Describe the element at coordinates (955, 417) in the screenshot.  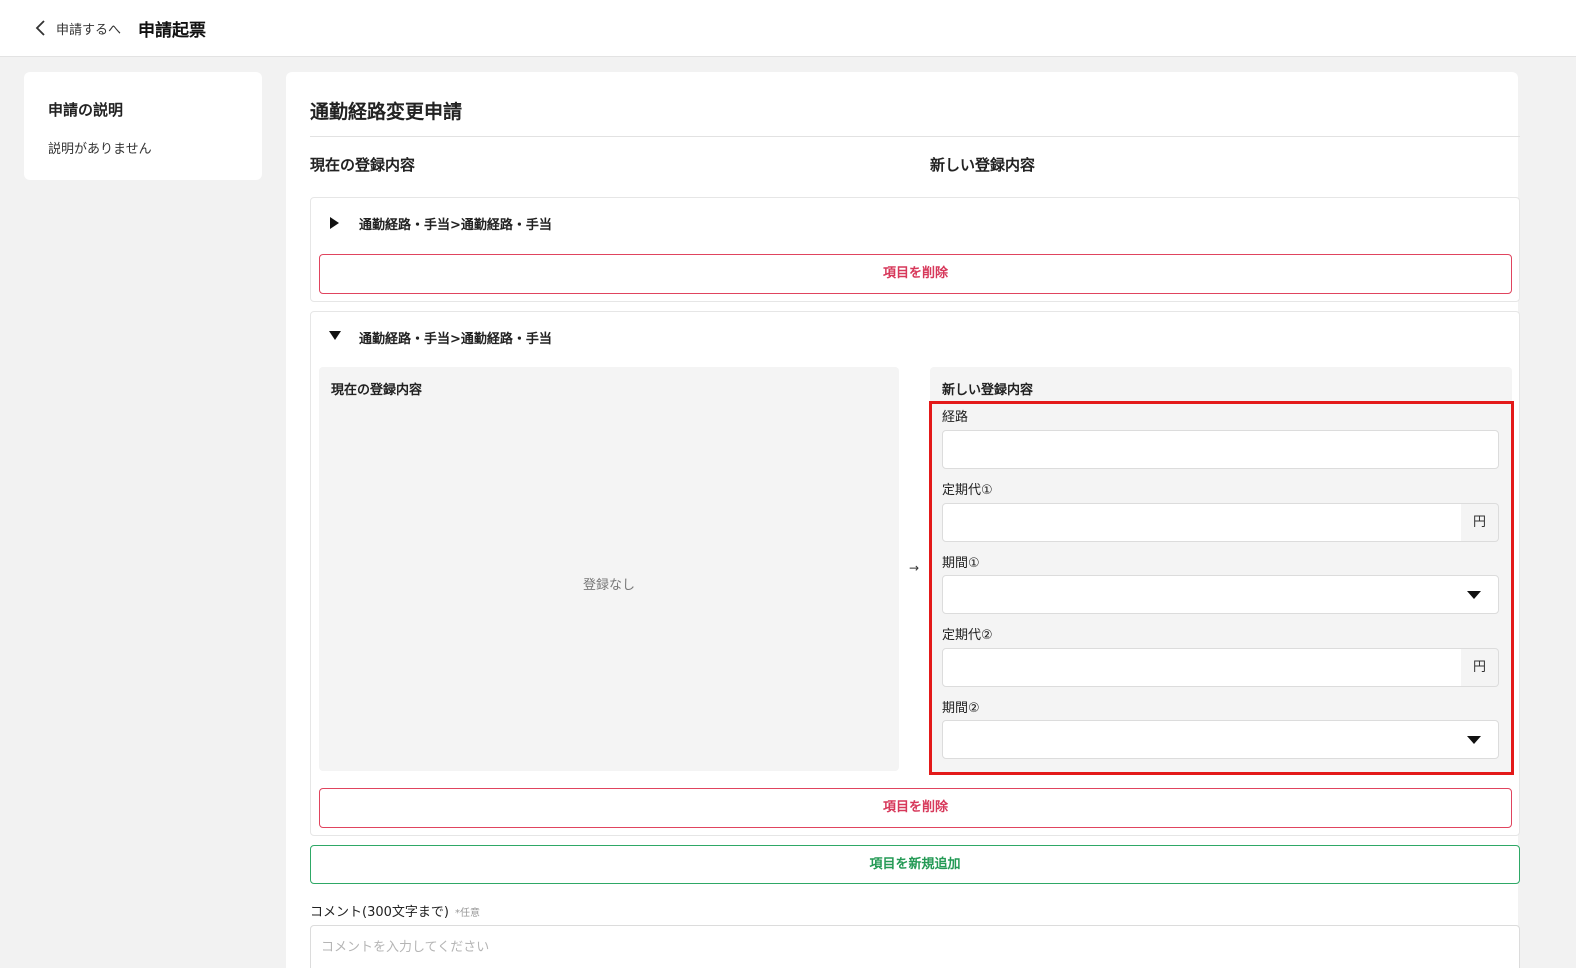
I see `route-label: 経路` at that location.